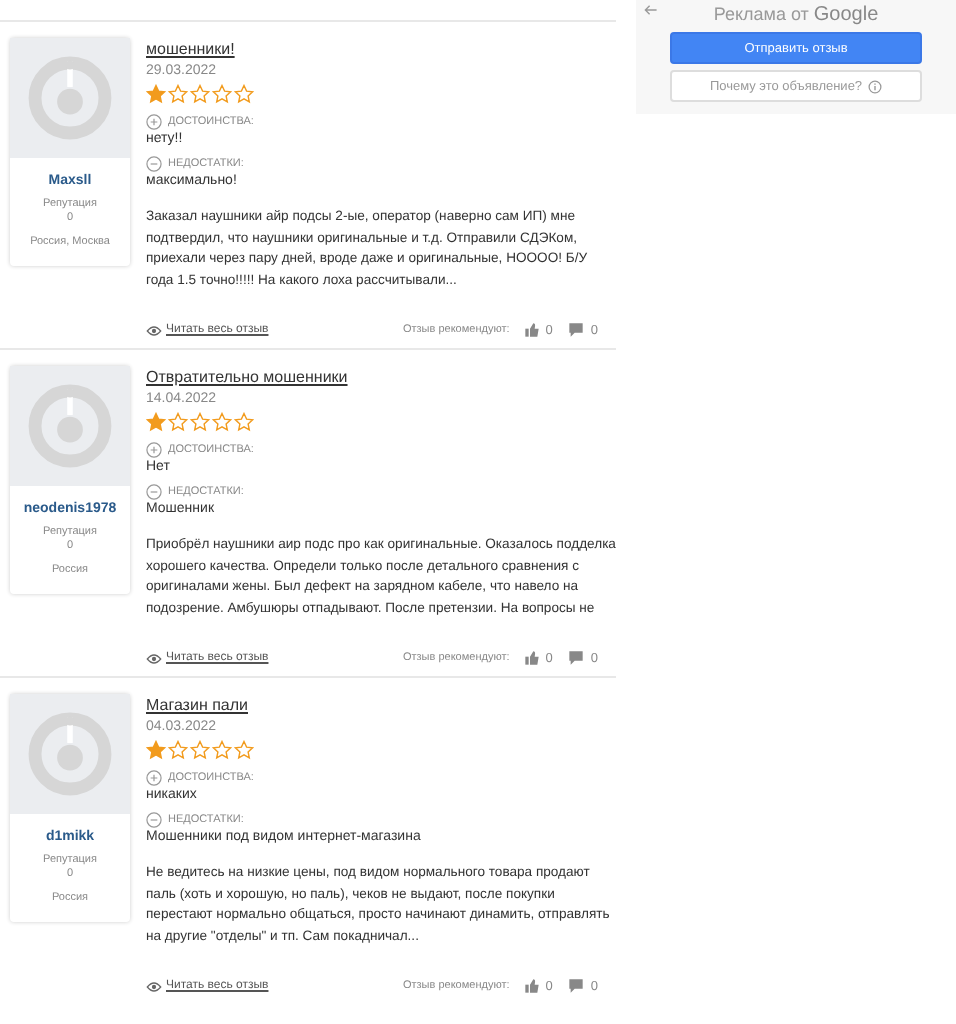 The height and width of the screenshot is (1024, 956). I want to click on ad-brand: Google, so click(846, 15).